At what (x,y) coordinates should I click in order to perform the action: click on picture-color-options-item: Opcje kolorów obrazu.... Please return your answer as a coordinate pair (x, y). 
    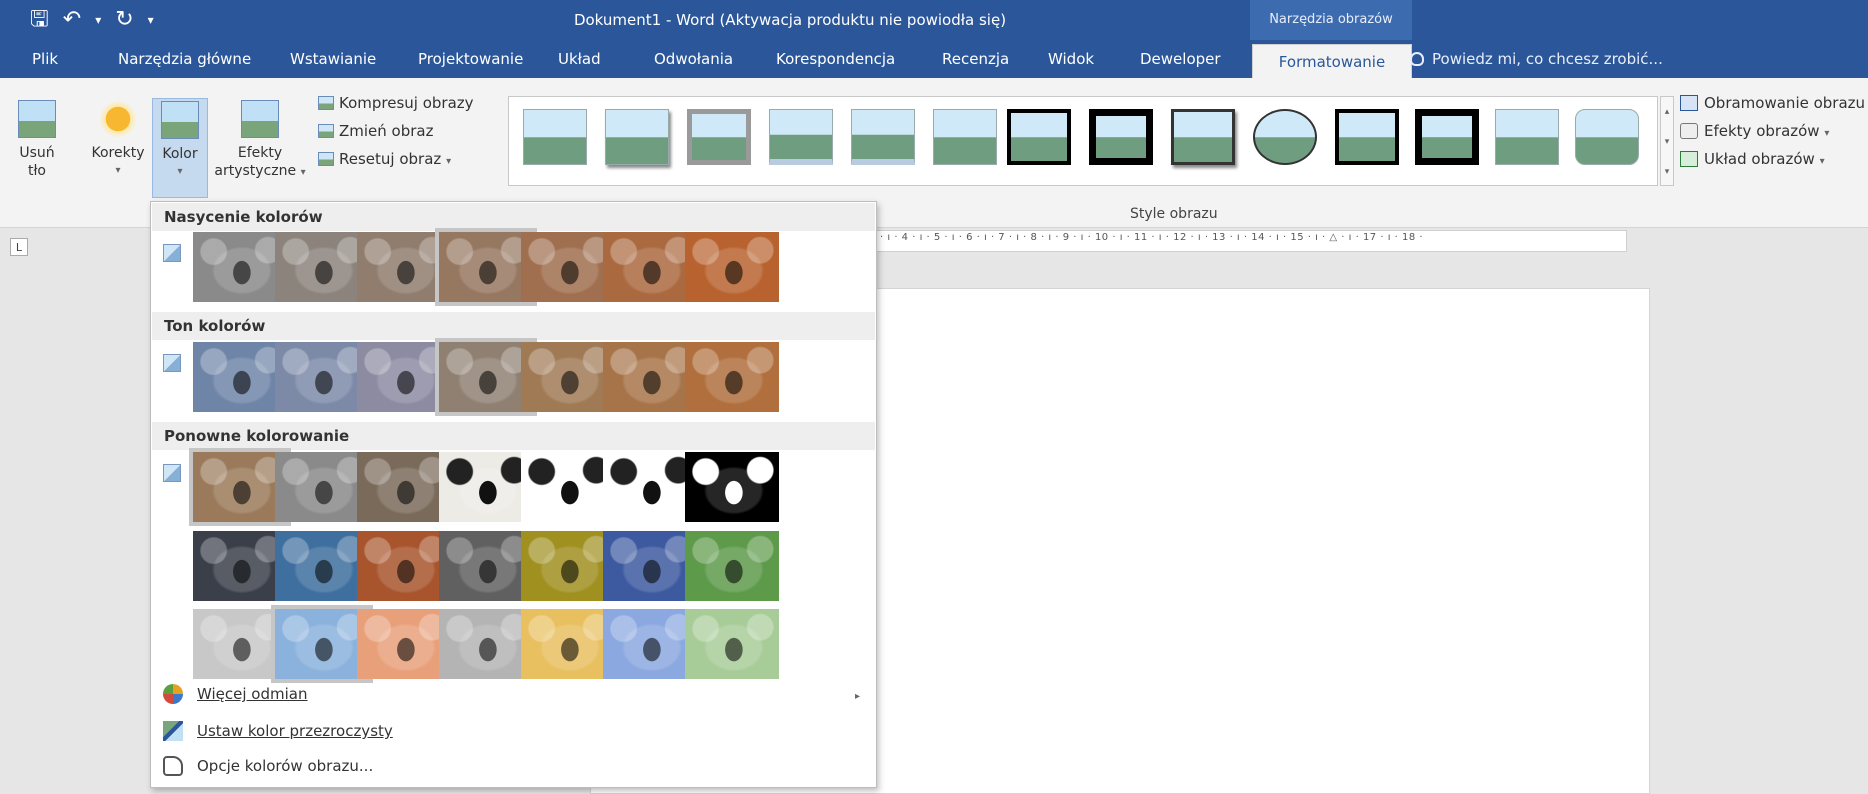
    Looking at the image, I should click on (268, 766).